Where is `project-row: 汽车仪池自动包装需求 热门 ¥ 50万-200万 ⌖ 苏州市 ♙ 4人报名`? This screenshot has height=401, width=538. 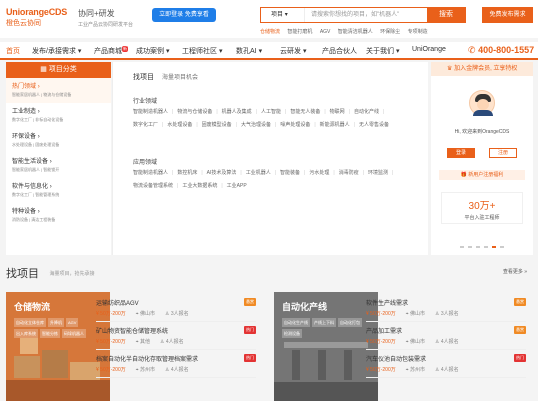
project-row: 汽车仪池自动包装需求 热门 ¥ 50万-200万 ⌖ 苏州市 ♙ 4人报名 is located at coordinates (446, 364).